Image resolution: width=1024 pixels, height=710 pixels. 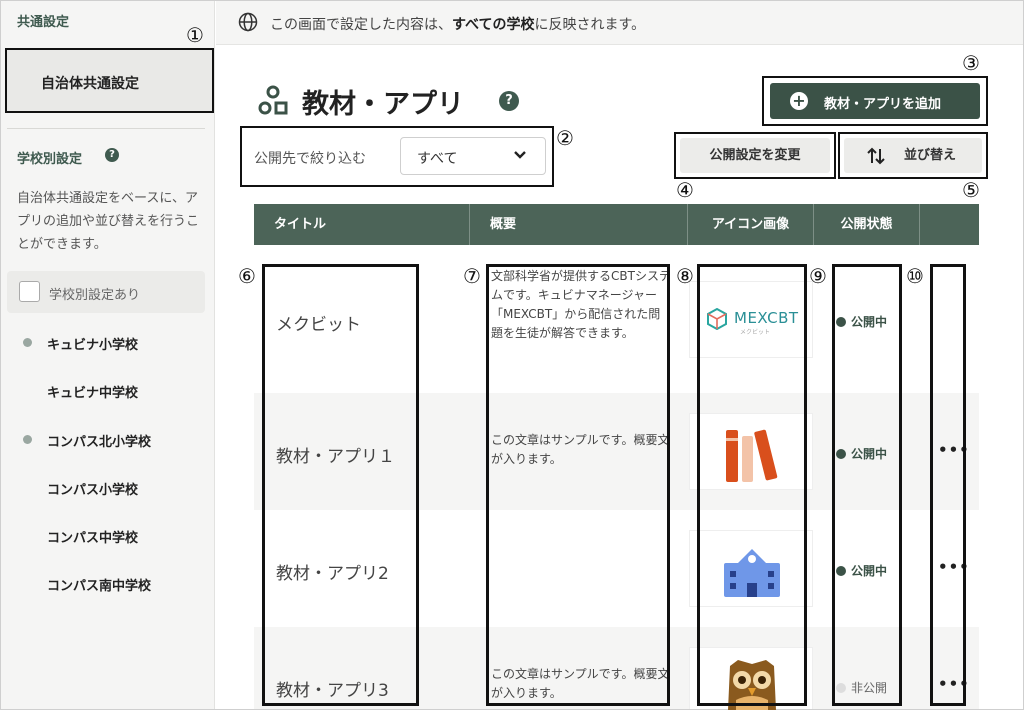 I want to click on highlight-box-2: 公開先で絞り込む すべて, so click(x=397, y=156).